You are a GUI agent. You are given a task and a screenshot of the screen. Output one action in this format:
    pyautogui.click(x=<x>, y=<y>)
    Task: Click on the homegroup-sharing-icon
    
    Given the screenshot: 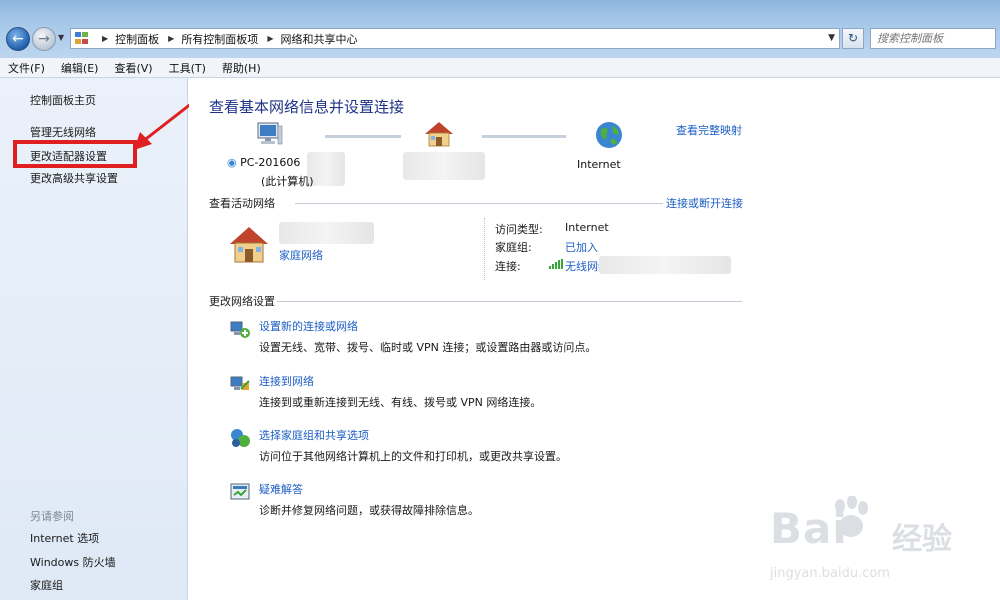 What is the action you would take?
    pyautogui.click(x=240, y=438)
    